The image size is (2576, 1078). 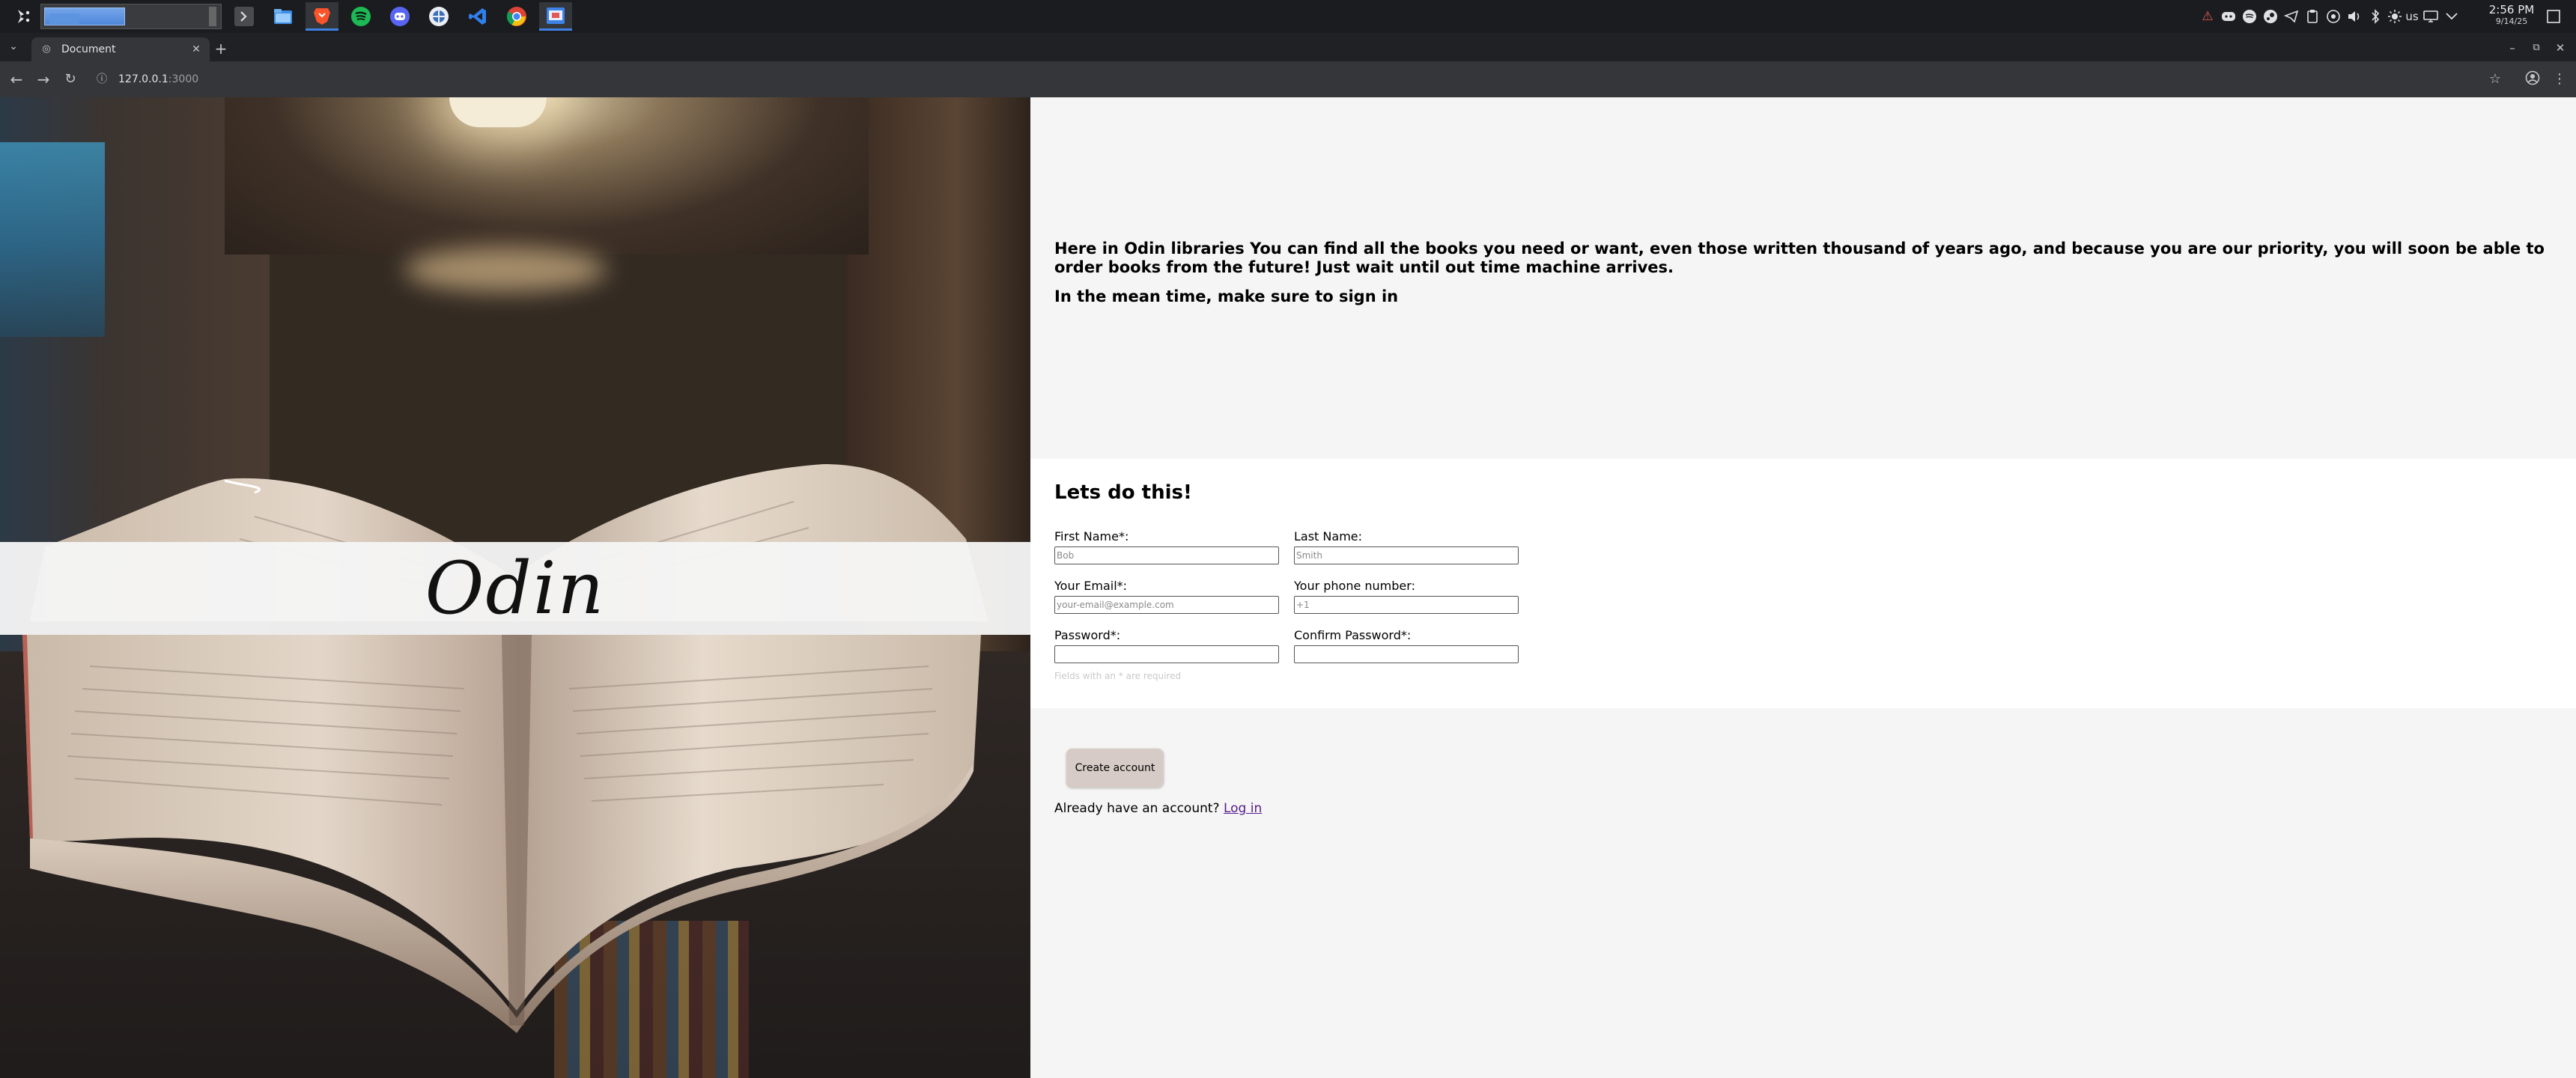 What do you see at coordinates (2229, 16) in the screenshot?
I see `tray-discord-icon` at bounding box center [2229, 16].